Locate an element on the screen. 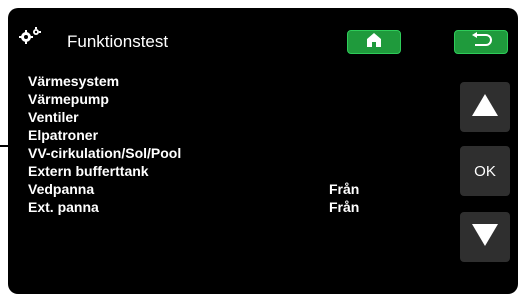 Image resolution: width=525 pixels, height=302 pixels. list-item: Vedpanna Från is located at coordinates (243, 189).